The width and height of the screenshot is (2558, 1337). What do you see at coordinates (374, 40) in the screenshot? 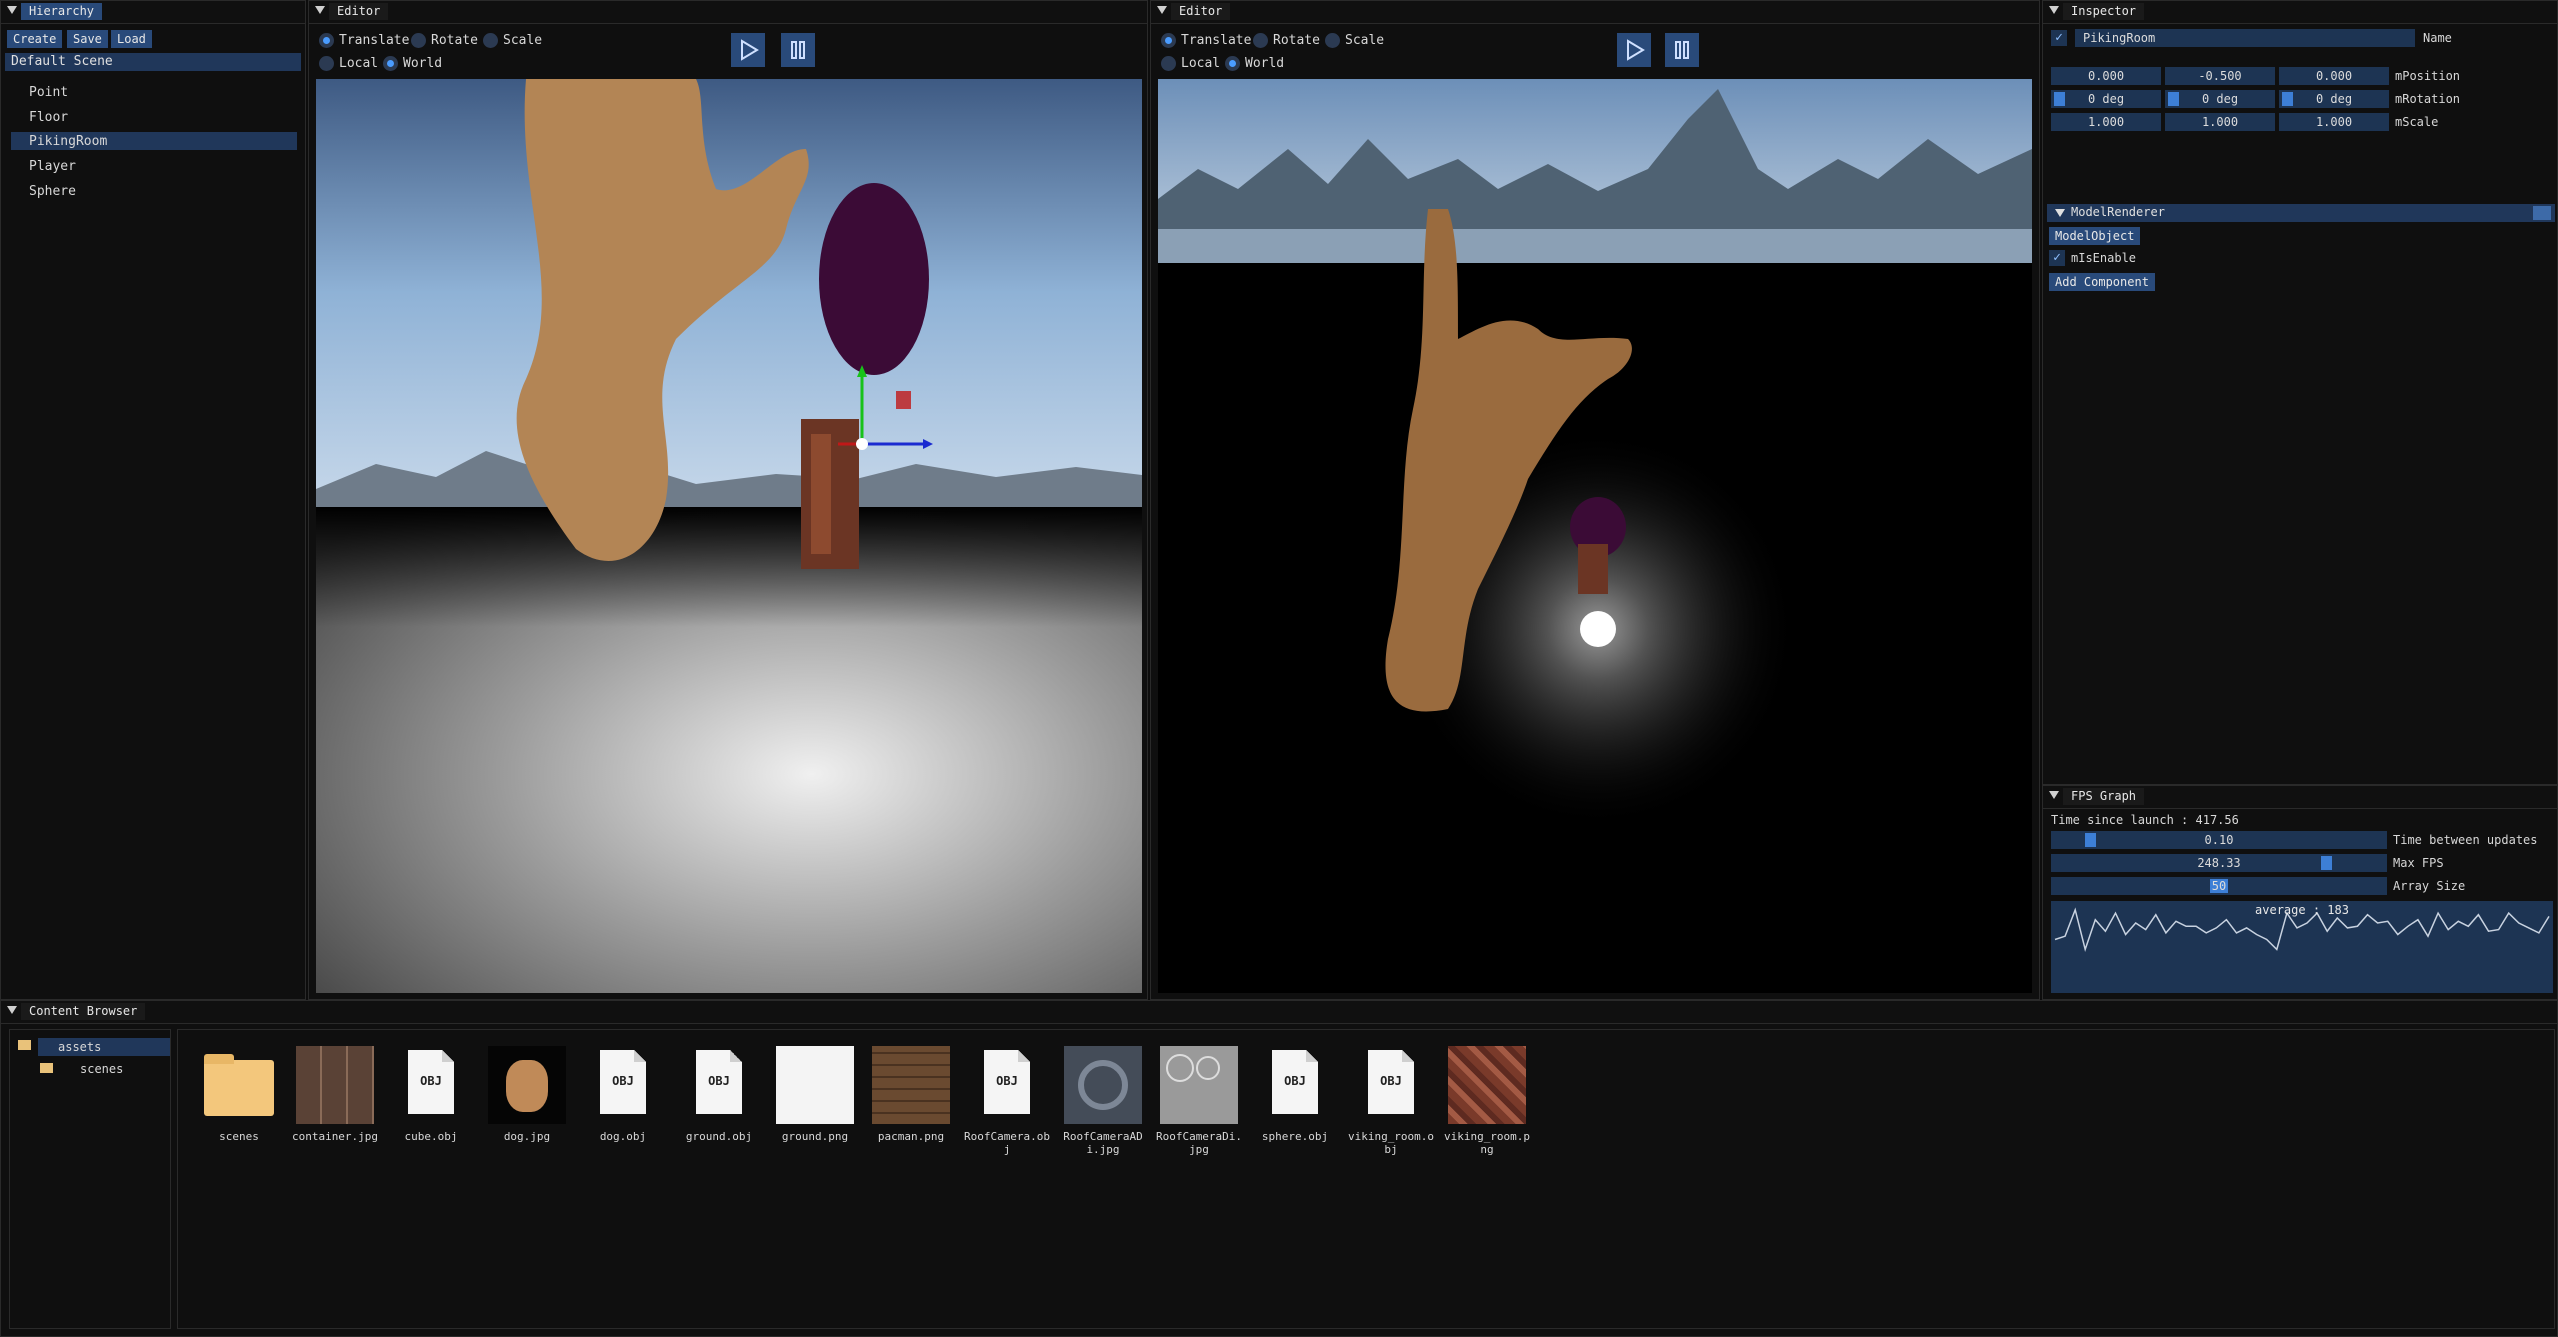
I see `translate-label: Translate` at bounding box center [374, 40].